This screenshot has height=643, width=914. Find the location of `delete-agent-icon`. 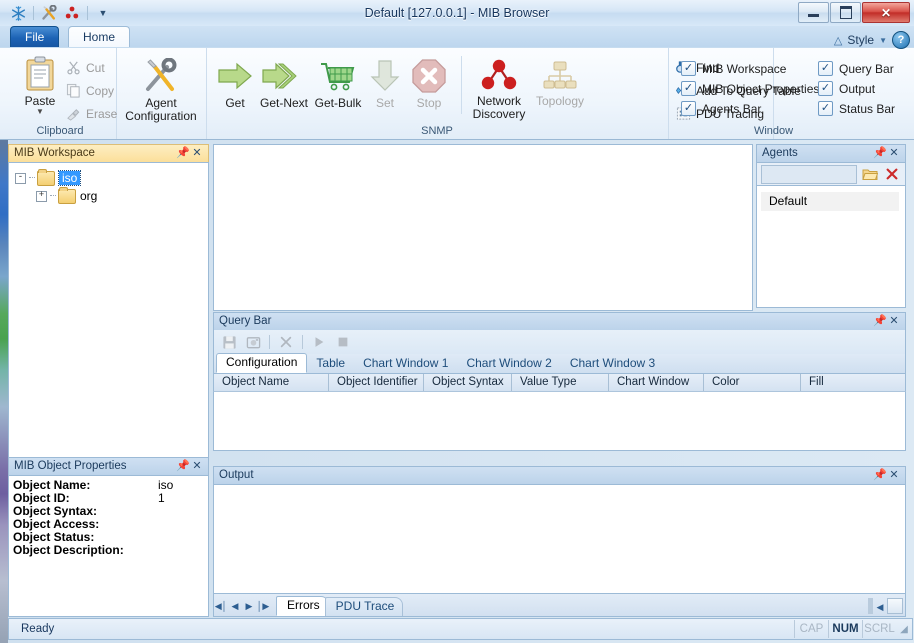

delete-agent-icon is located at coordinates (892, 174).